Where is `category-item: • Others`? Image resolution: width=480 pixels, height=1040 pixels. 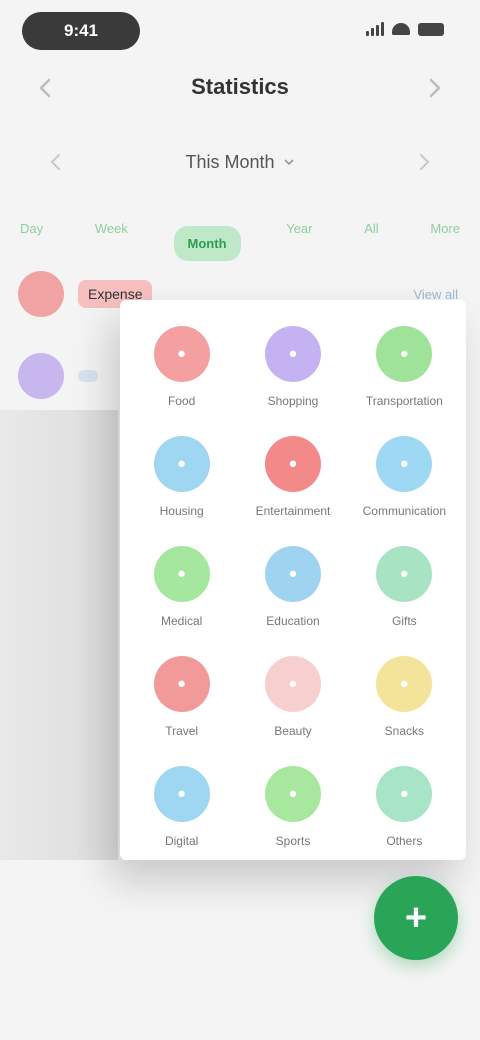
category-item: • Others is located at coordinates (404, 810).